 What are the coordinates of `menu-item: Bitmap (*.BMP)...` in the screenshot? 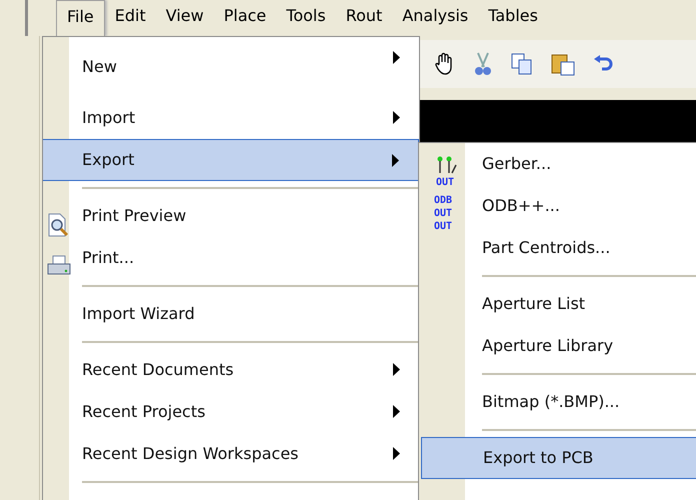 It's located at (557, 402).